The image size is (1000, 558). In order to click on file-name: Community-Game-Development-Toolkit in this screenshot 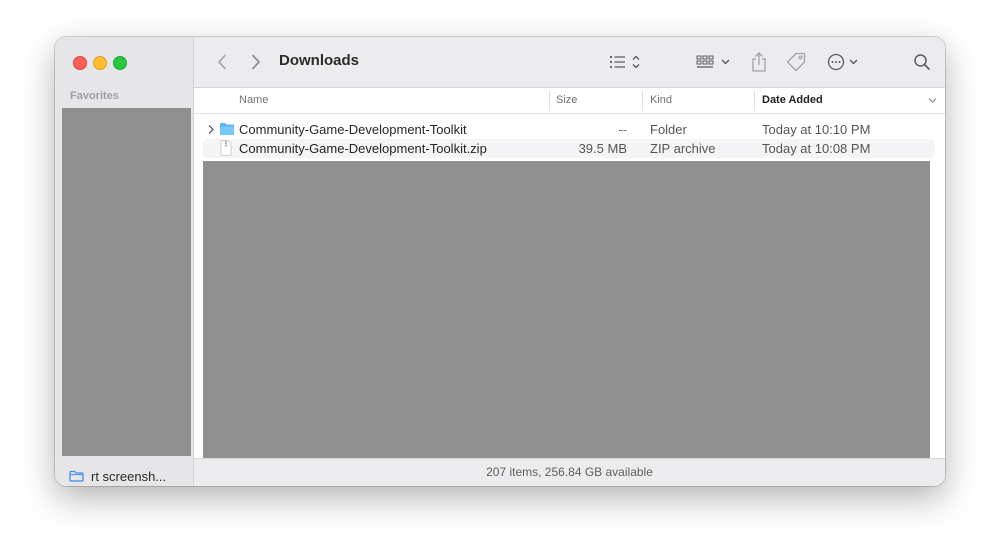, I will do `click(353, 129)`.